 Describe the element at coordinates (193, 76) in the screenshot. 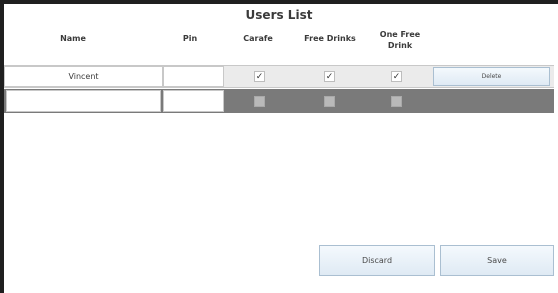

I see `pin-field` at that location.